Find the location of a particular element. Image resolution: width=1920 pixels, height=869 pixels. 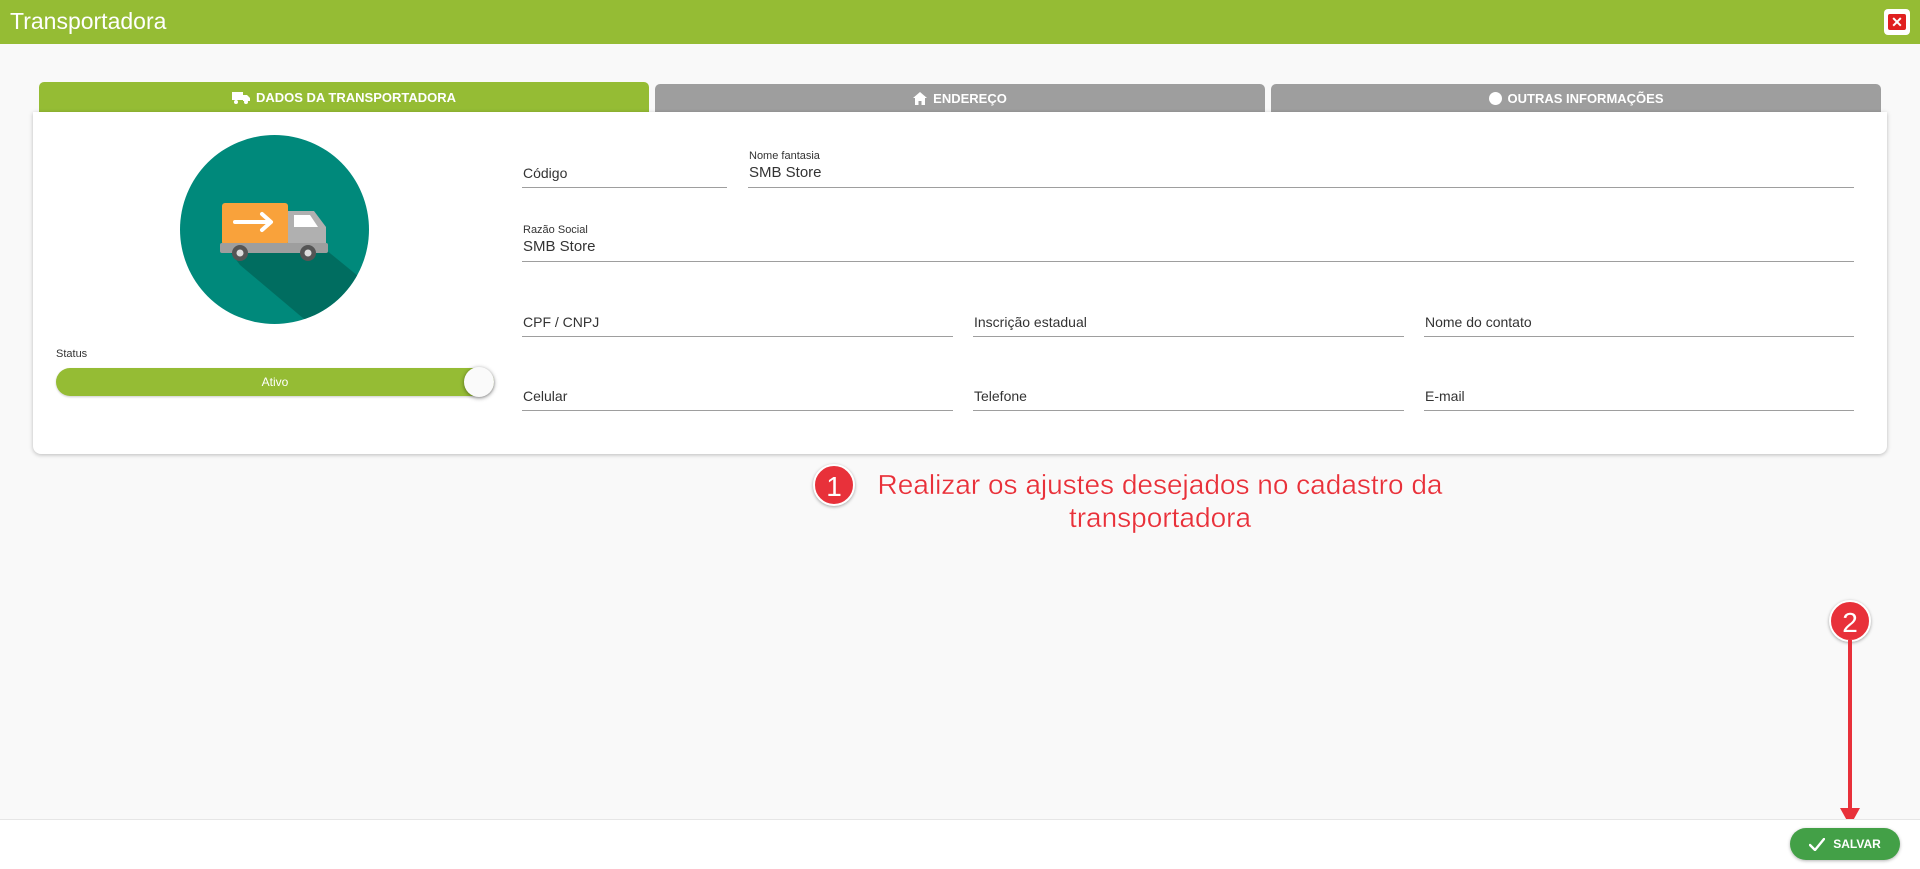

cpf-cnpj-field: CPF / CNPJ is located at coordinates (737, 309).